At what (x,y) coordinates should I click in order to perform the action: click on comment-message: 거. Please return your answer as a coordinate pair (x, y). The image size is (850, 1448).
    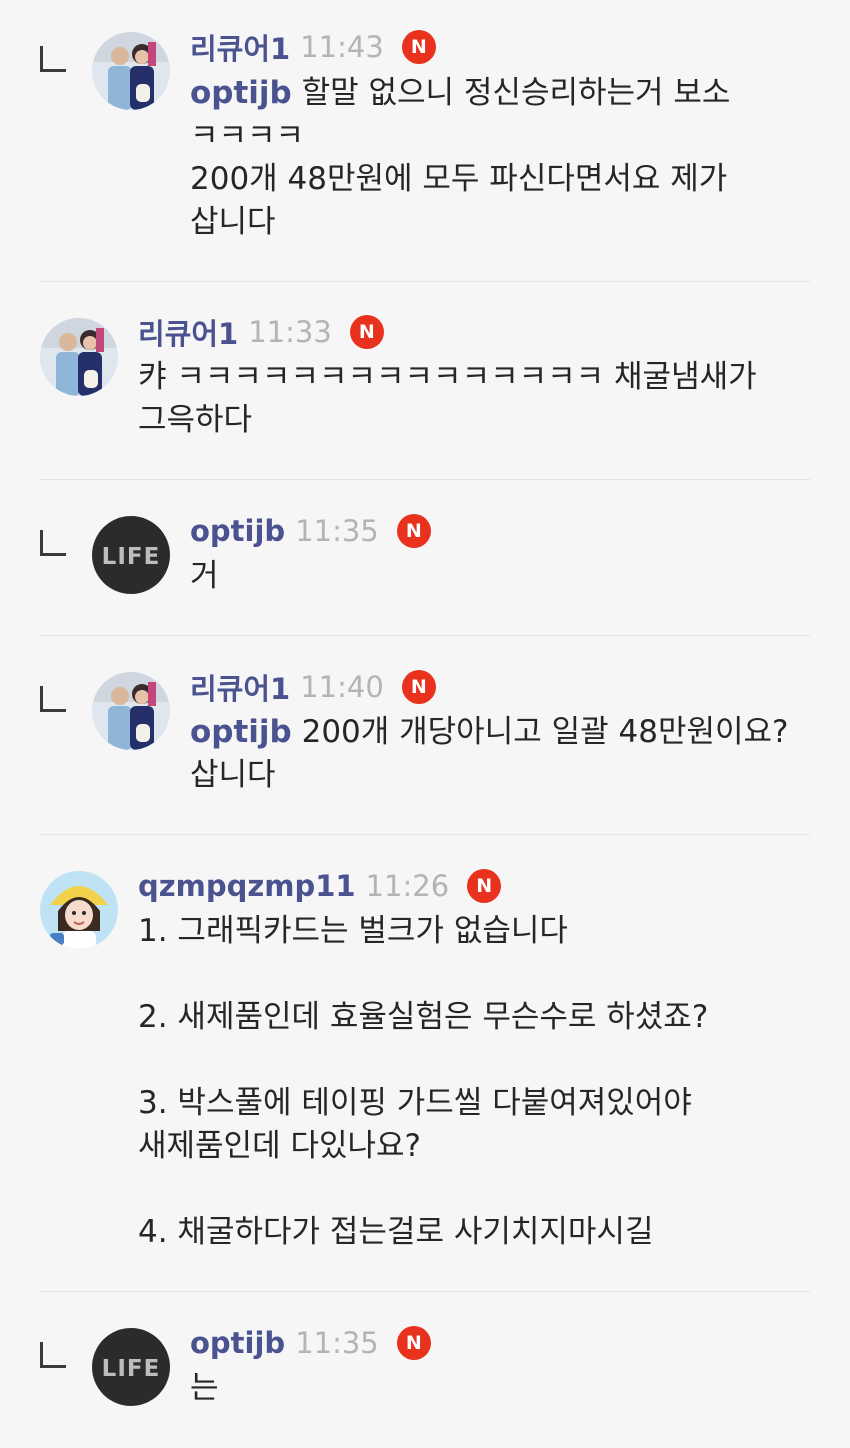
    Looking at the image, I should click on (204, 576).